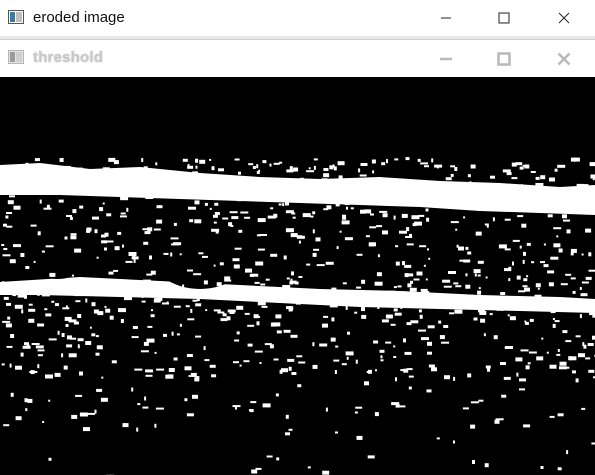 The image size is (595, 475). What do you see at coordinates (297, 57) in the screenshot?
I see `inner-window-titlebar: threshold` at bounding box center [297, 57].